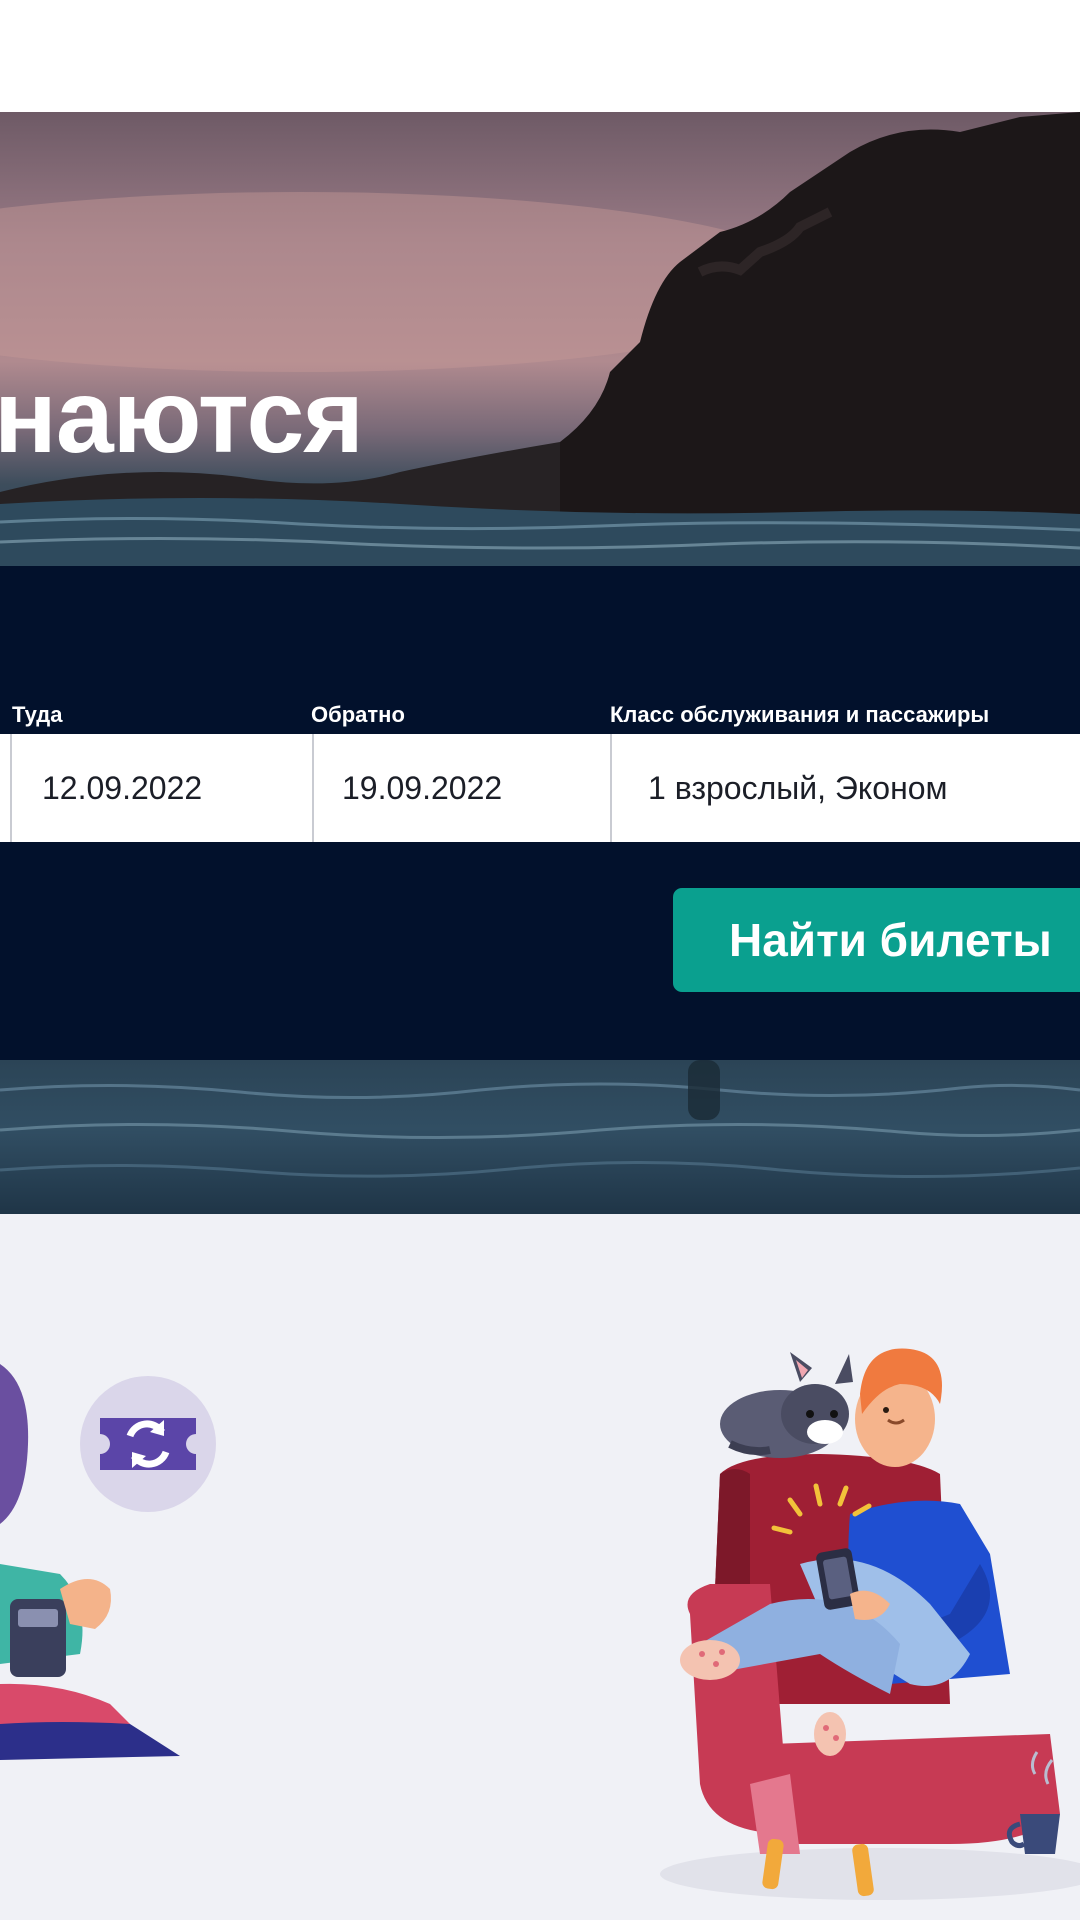  Describe the element at coordinates (540, 1119) in the screenshot. I see `water-texture` at that location.